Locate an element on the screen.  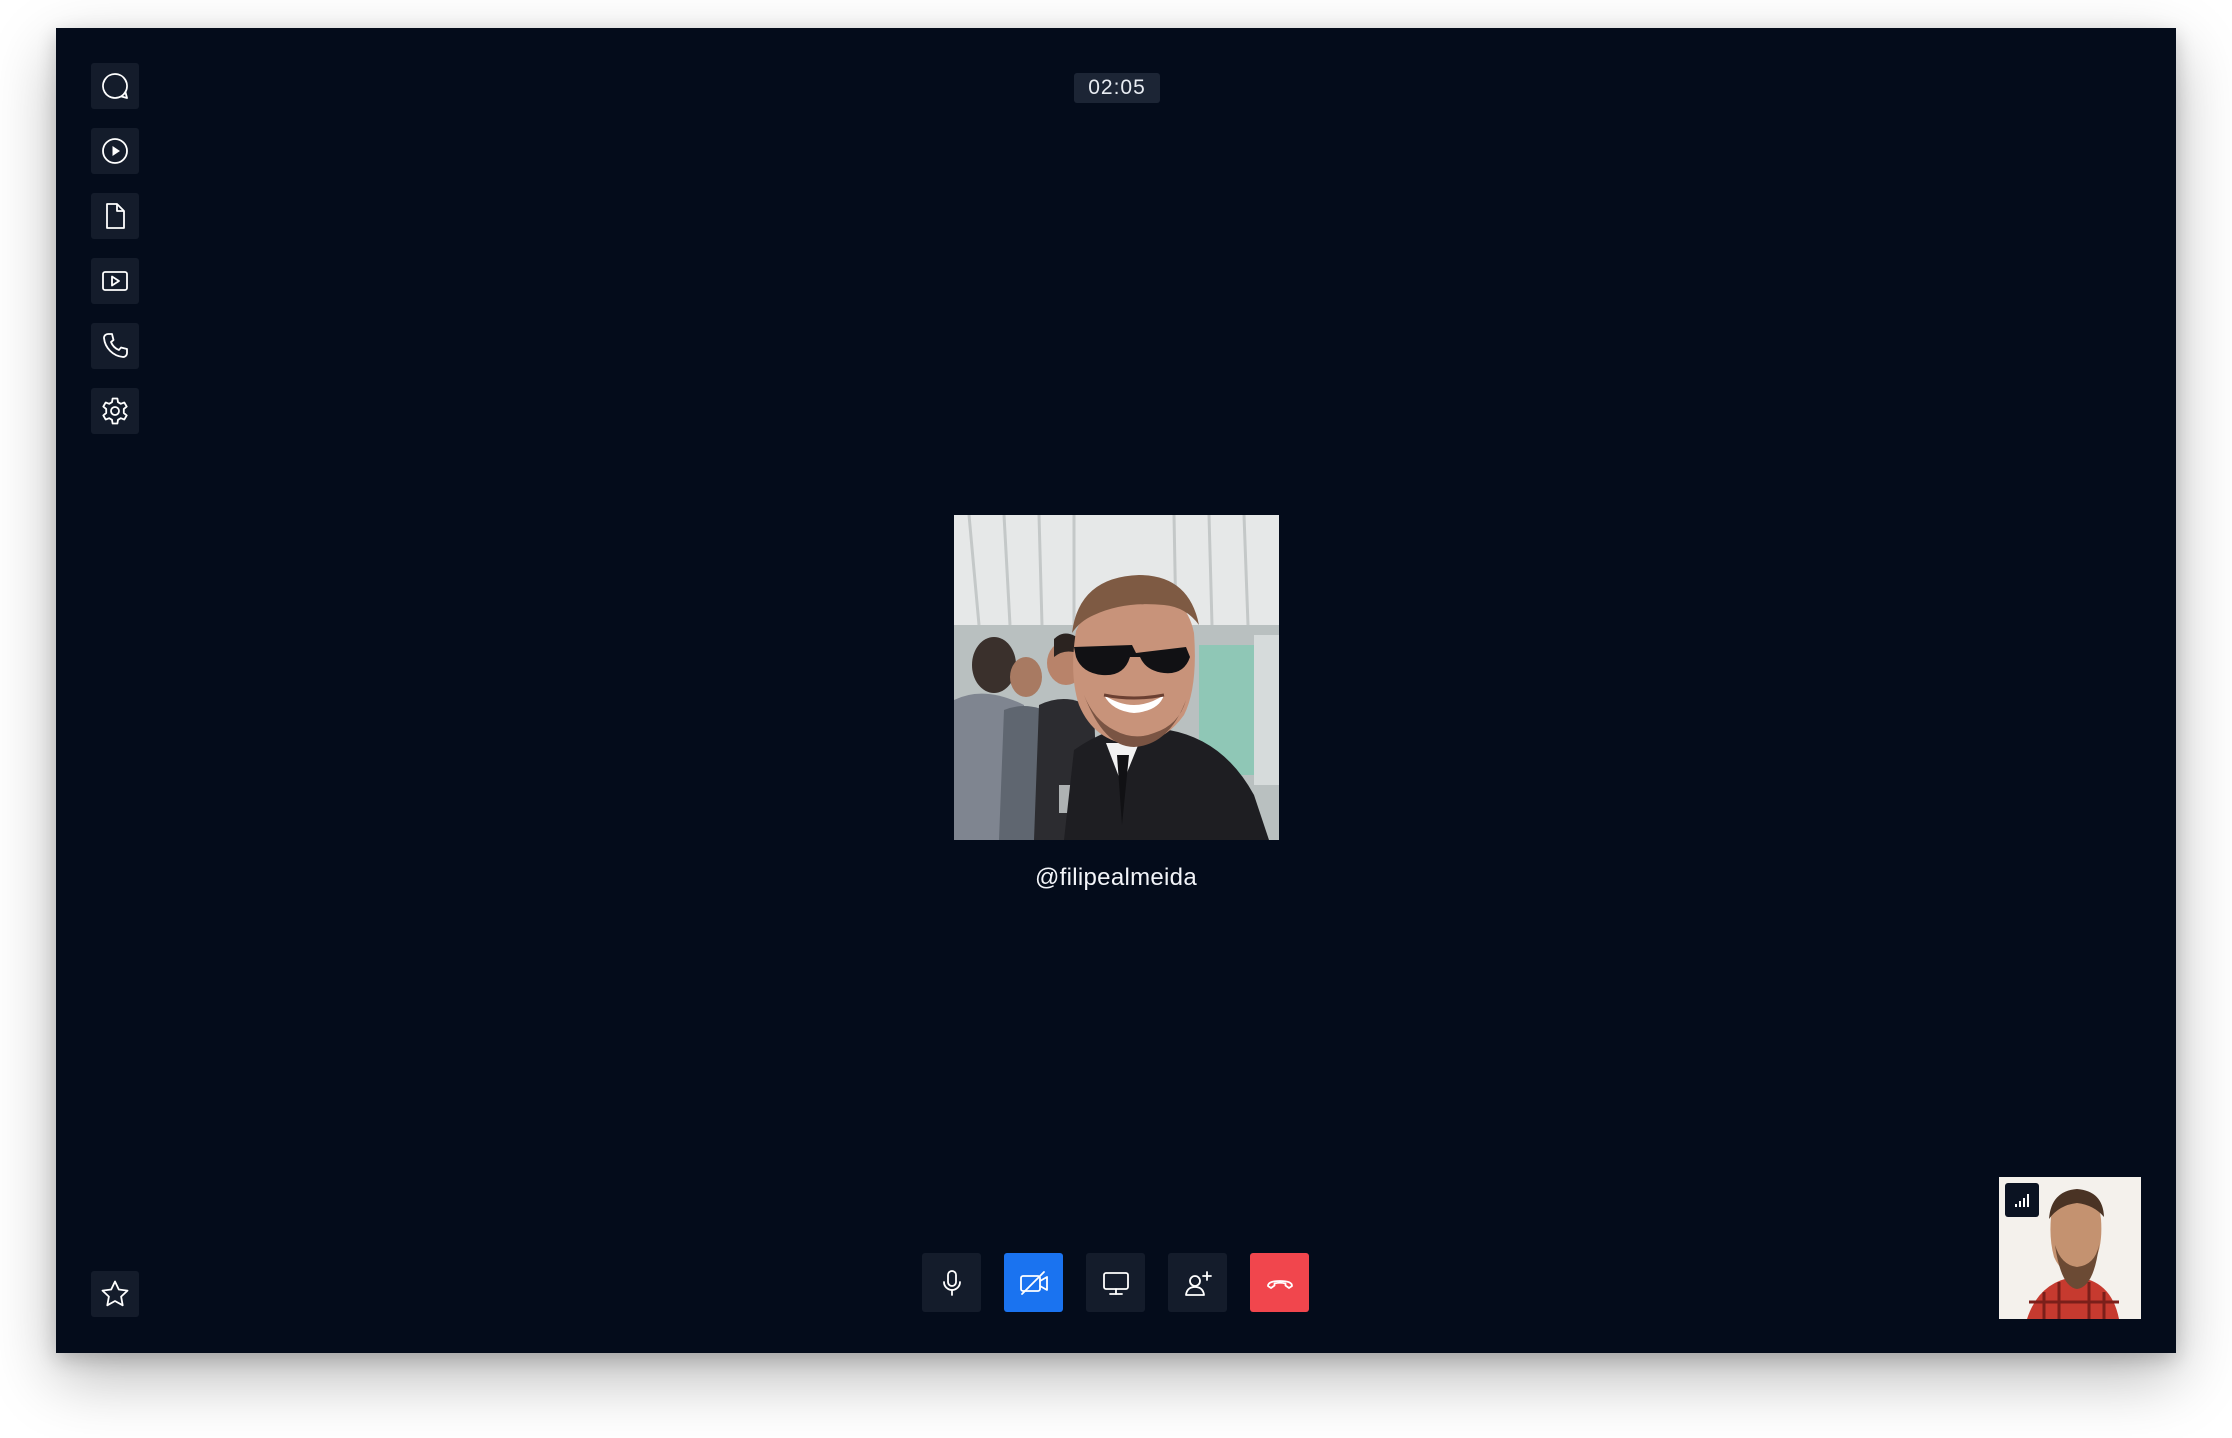
signal-strength-icon is located at coordinates (2022, 1200).